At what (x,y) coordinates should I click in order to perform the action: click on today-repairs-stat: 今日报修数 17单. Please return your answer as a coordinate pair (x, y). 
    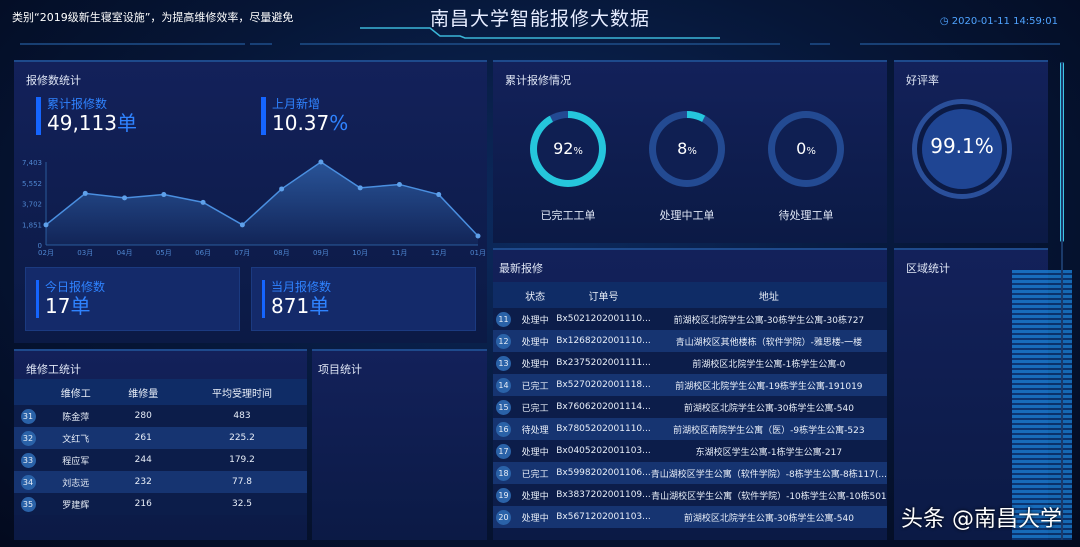
    Looking at the image, I should click on (70, 299).